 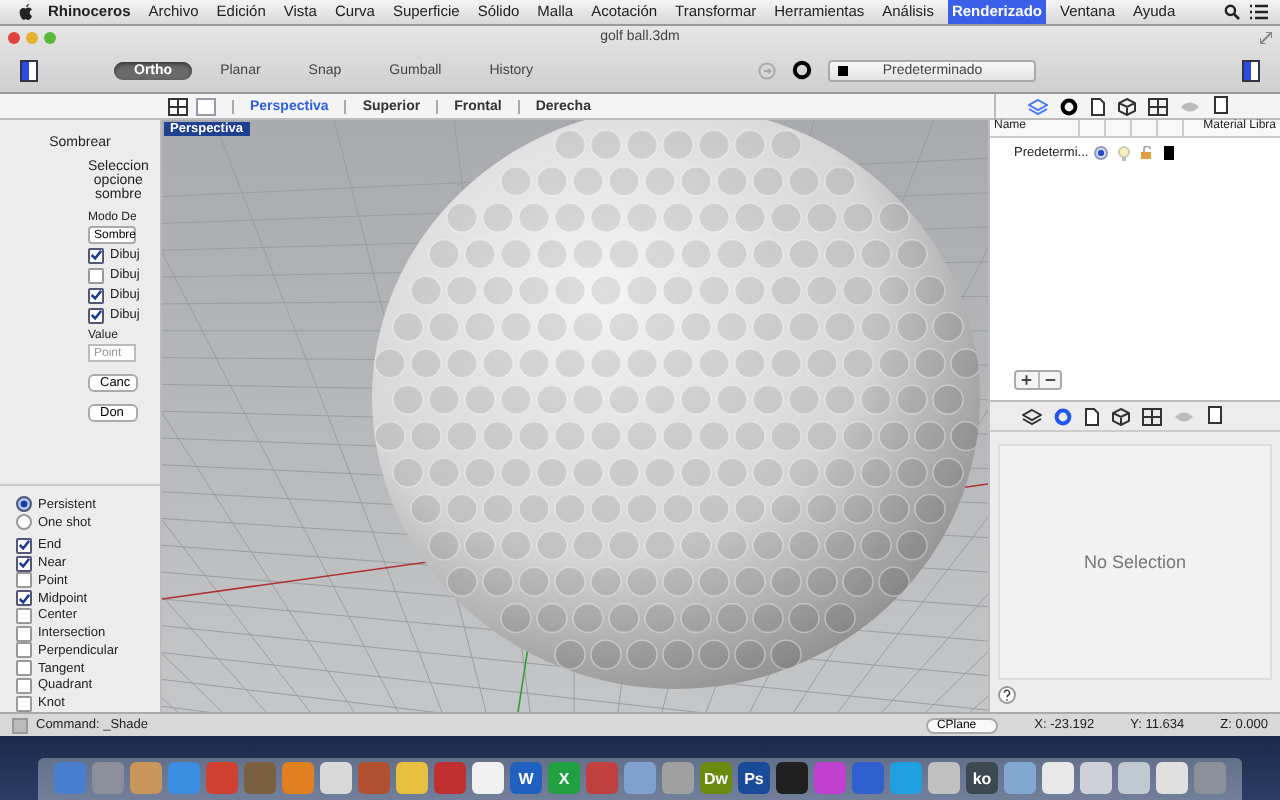 I want to click on help-icon, so click(x=1007, y=695).